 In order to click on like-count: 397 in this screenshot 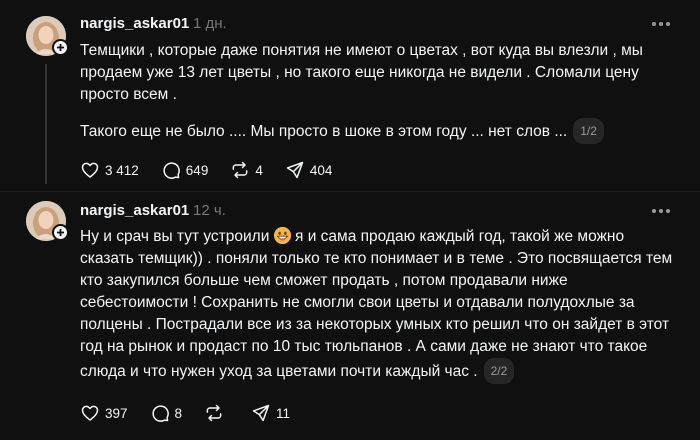, I will do `click(116, 413)`.